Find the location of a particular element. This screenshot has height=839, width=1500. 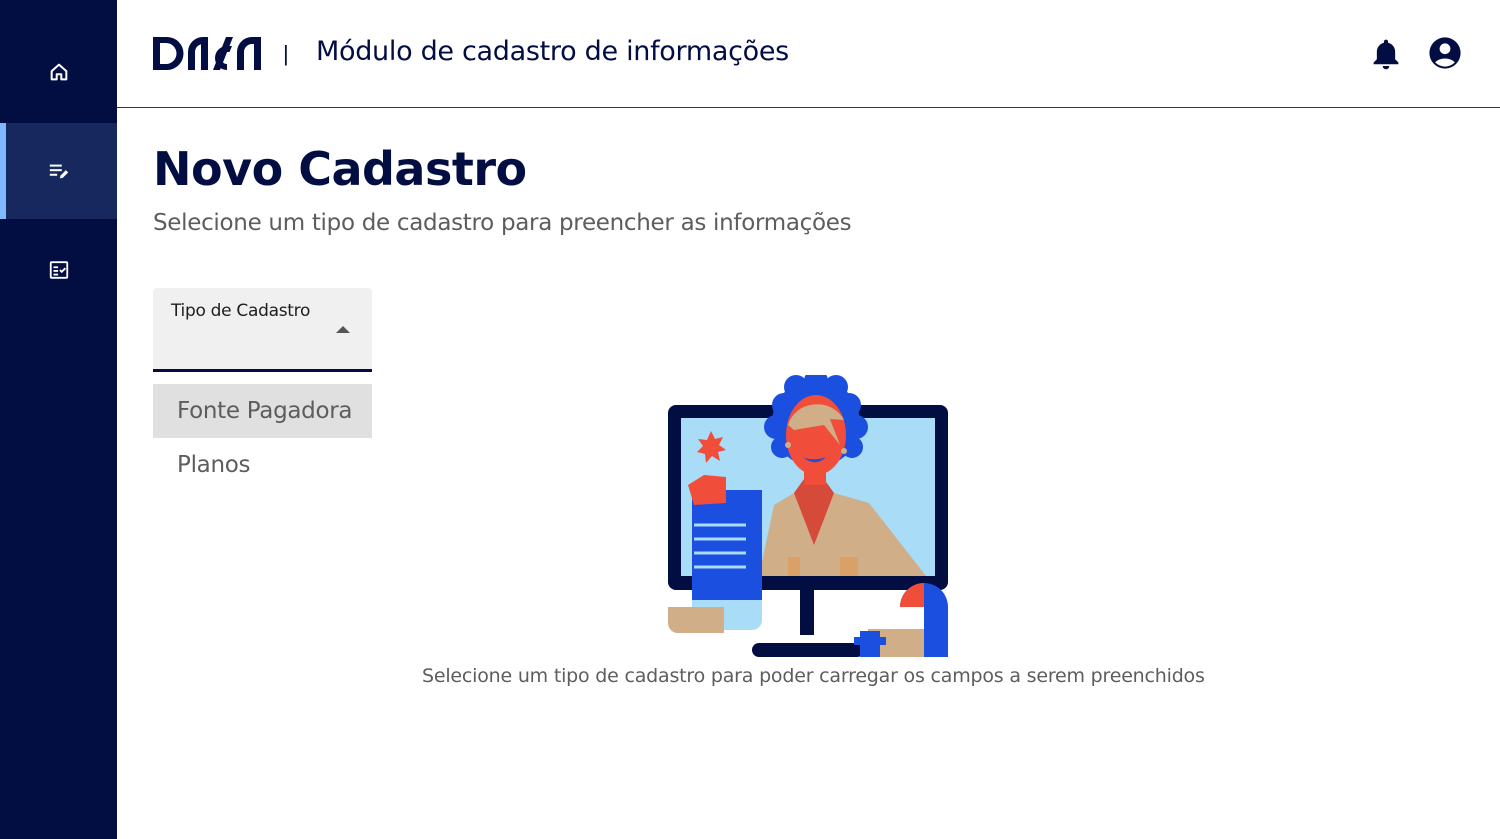

option-fonte-pagadora: Fonte Pagadora is located at coordinates (262, 411).